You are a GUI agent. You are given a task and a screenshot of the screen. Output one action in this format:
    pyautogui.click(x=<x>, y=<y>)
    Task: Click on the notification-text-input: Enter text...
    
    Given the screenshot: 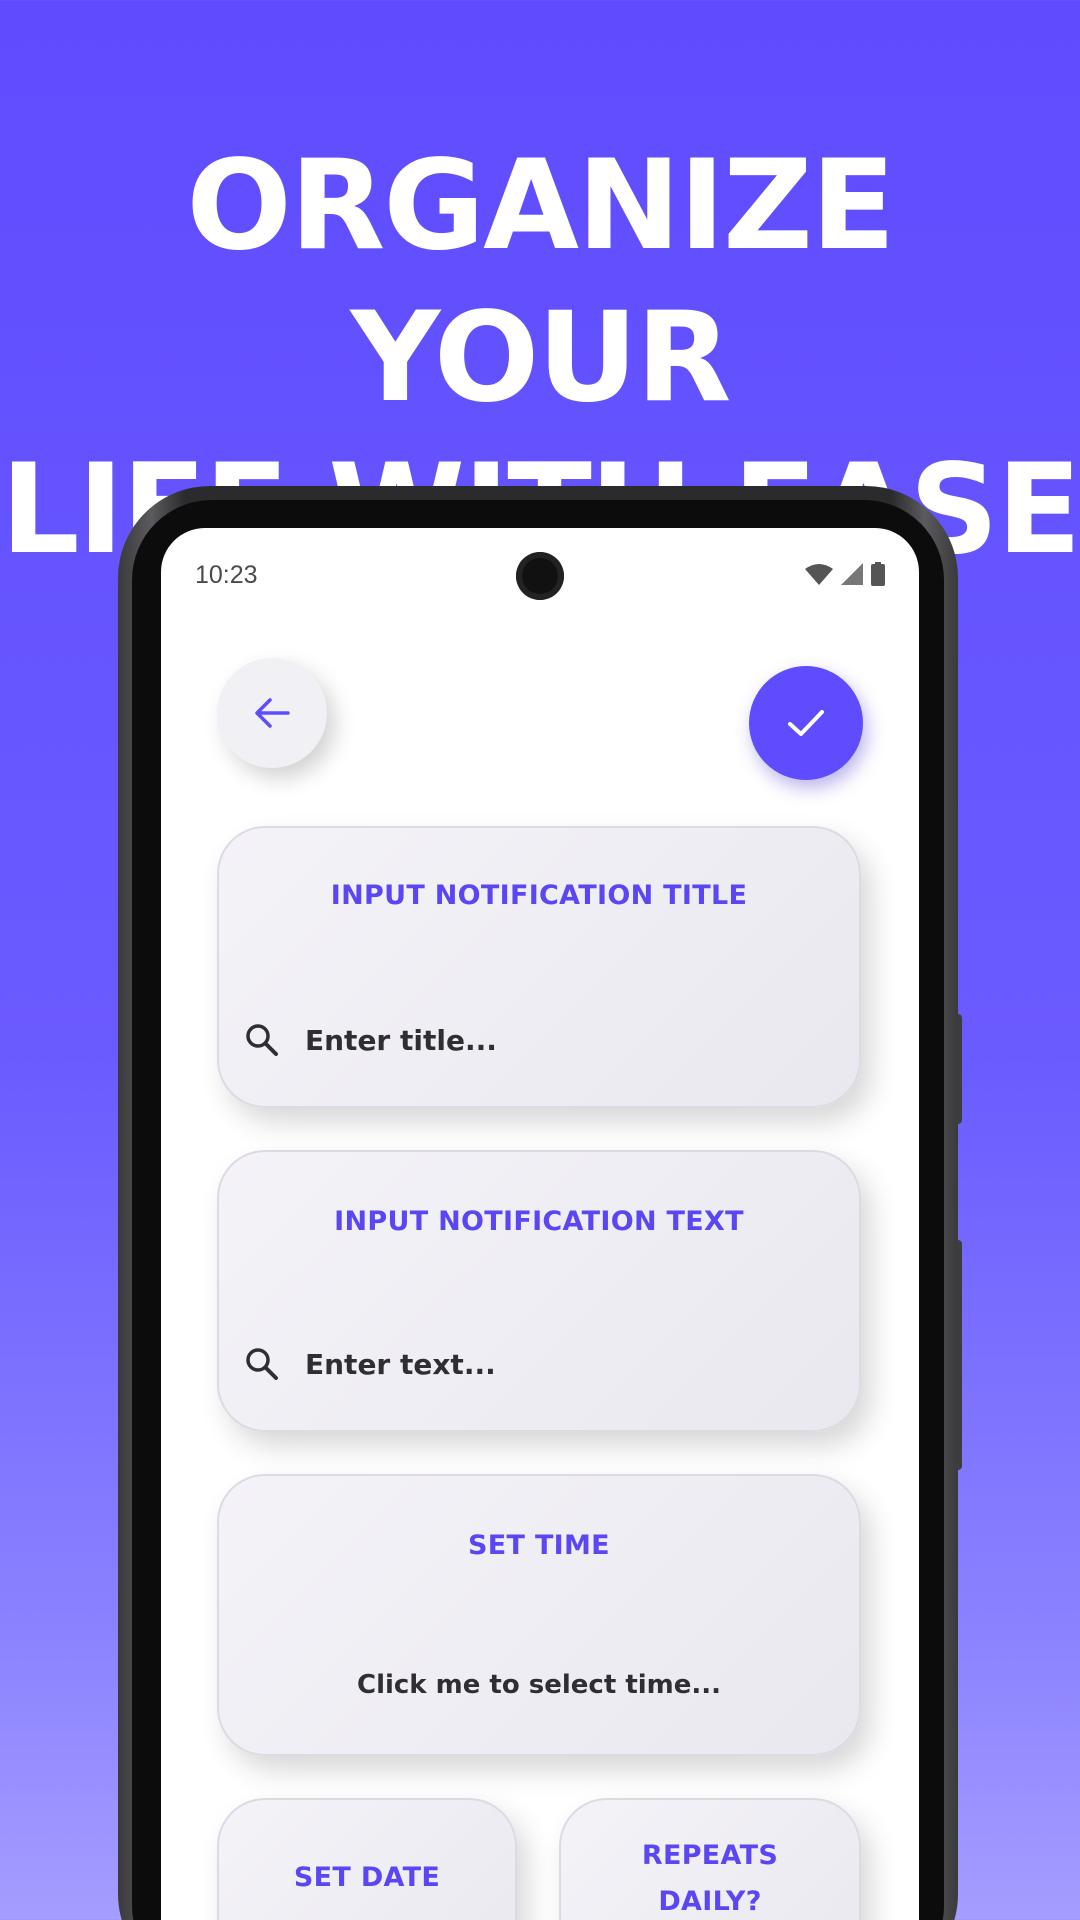 What is the action you would take?
    pyautogui.click(x=535, y=1364)
    